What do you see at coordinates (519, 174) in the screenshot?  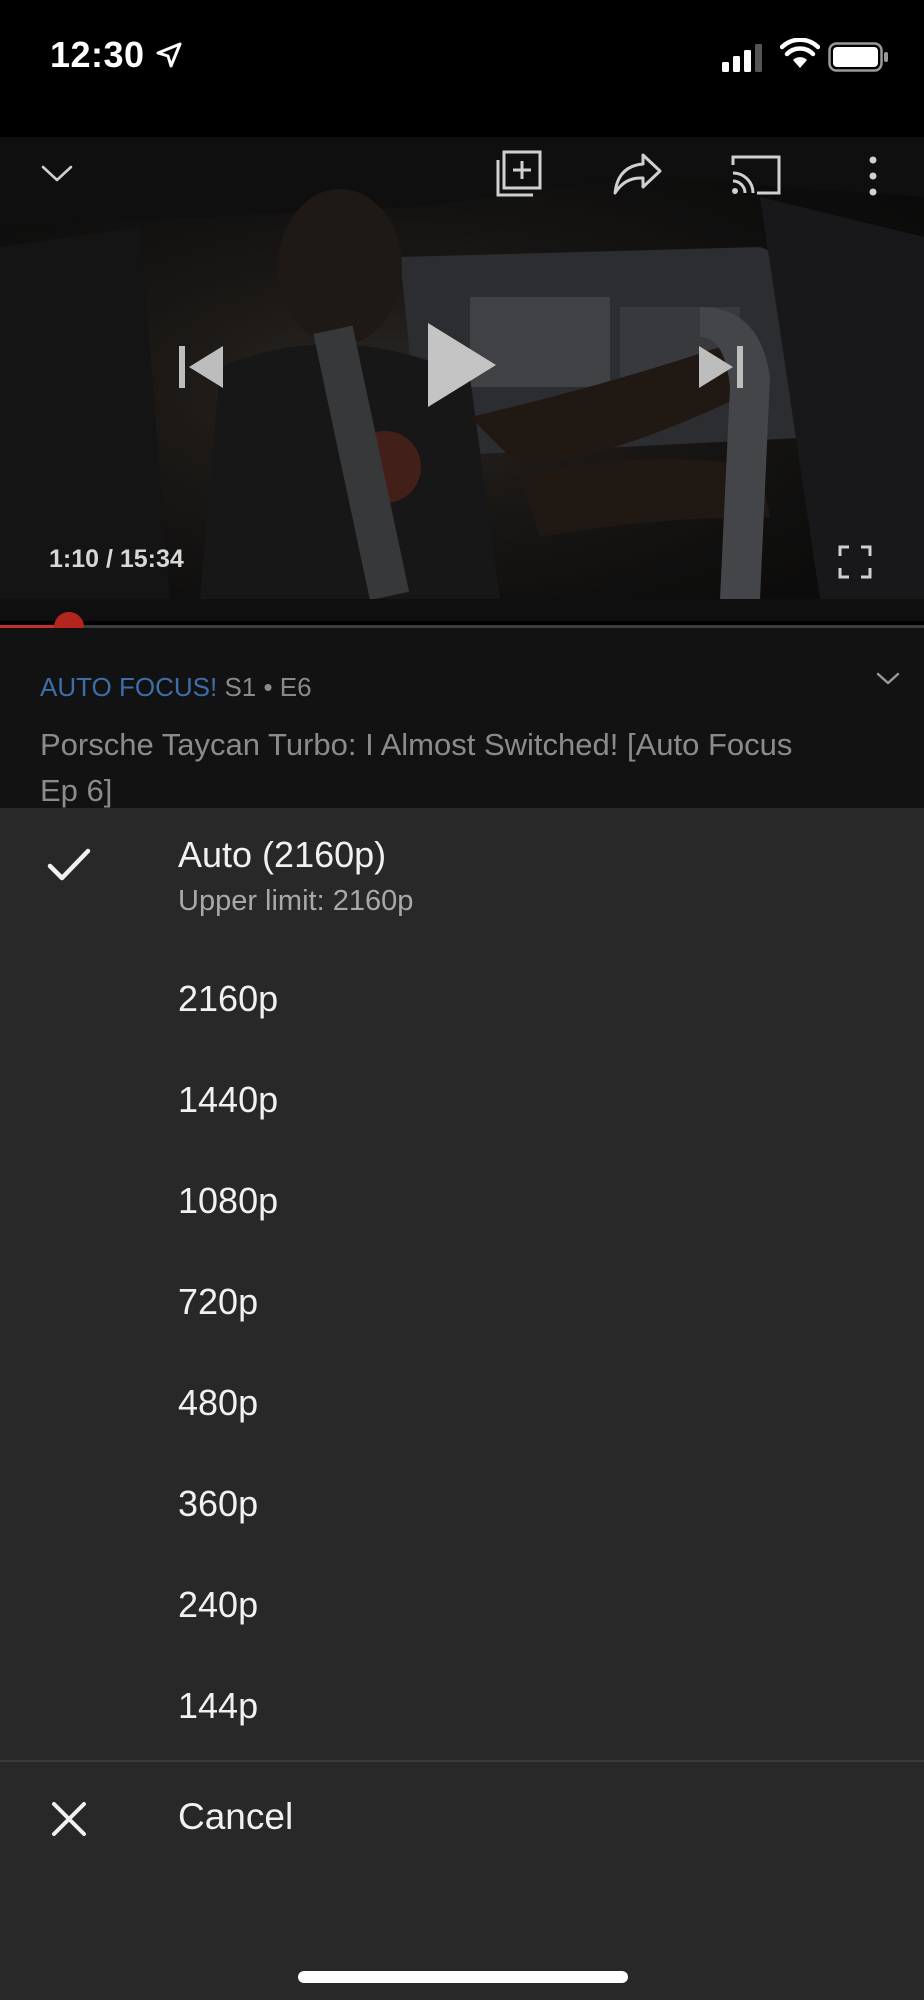 I see `add-to-queue-icon` at bounding box center [519, 174].